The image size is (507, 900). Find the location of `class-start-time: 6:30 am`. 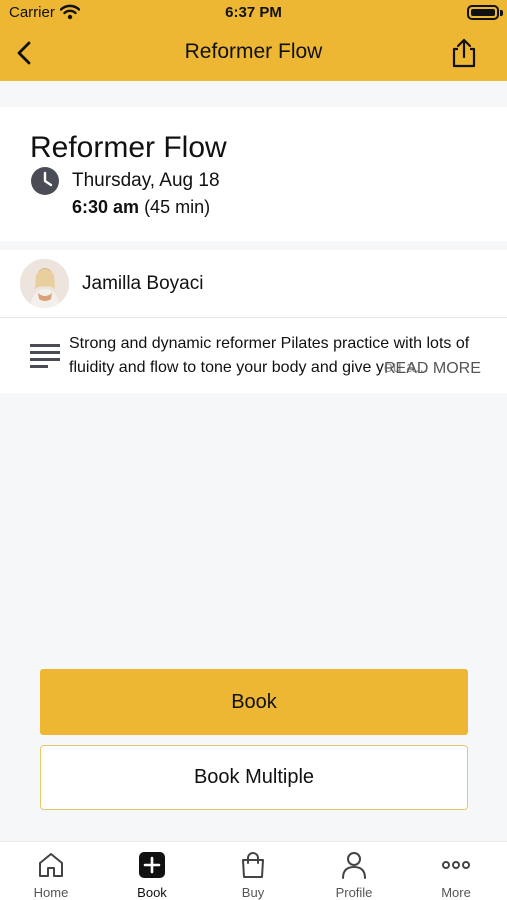

class-start-time: 6:30 am is located at coordinates (106, 207).